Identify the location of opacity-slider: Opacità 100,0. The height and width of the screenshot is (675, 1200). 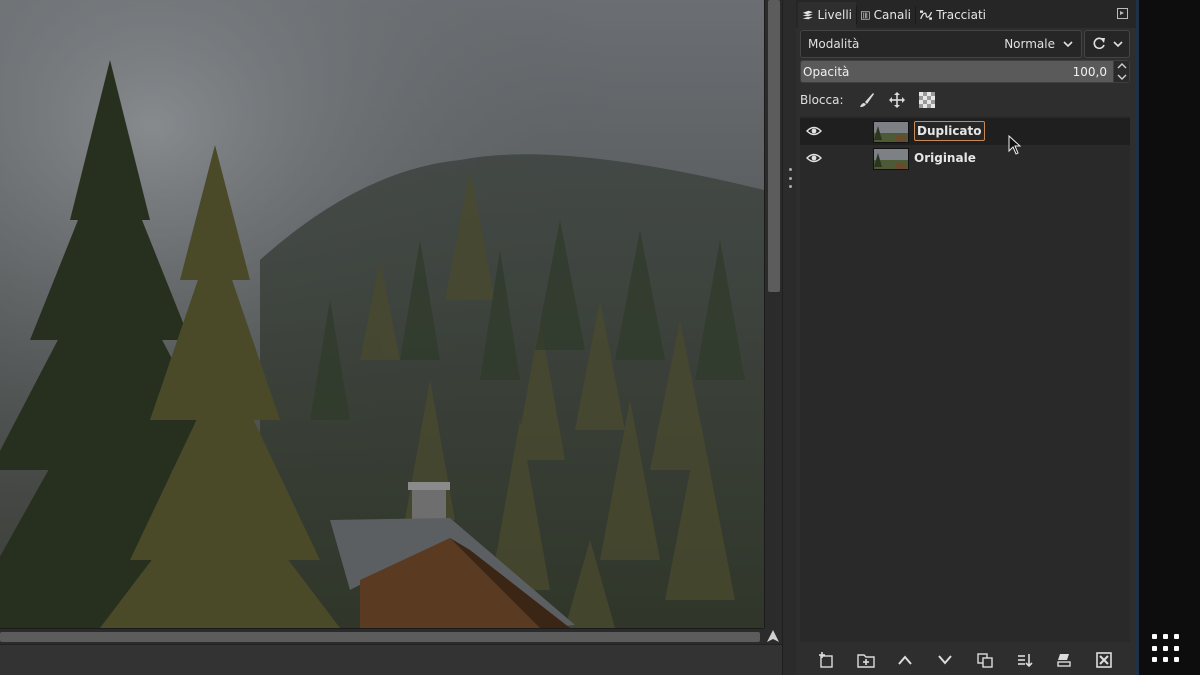
(965, 71).